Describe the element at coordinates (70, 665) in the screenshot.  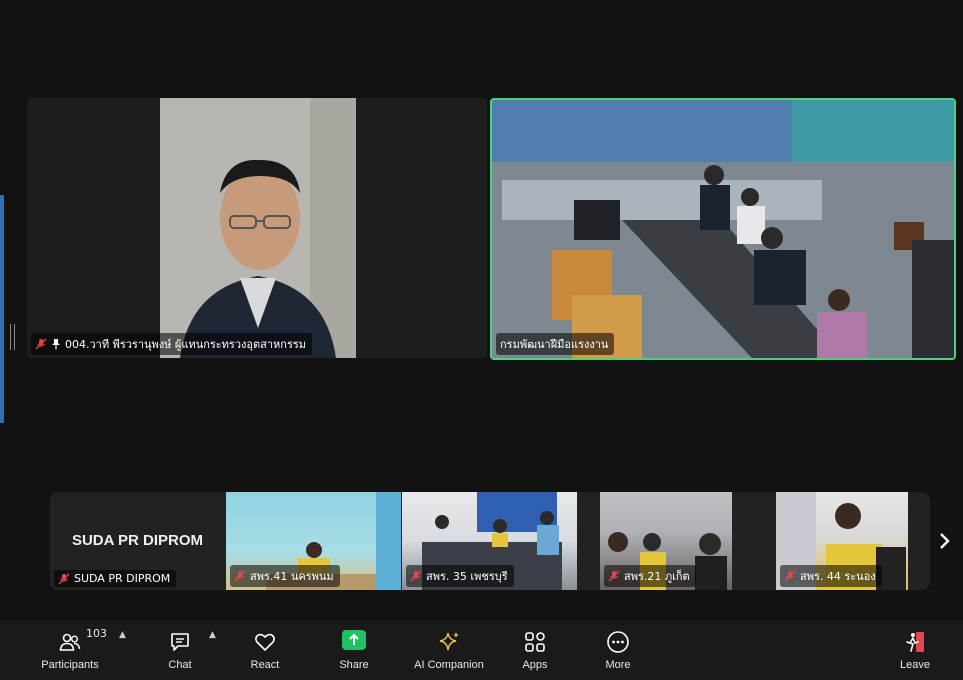
I see `participants-label: Participants` at that location.